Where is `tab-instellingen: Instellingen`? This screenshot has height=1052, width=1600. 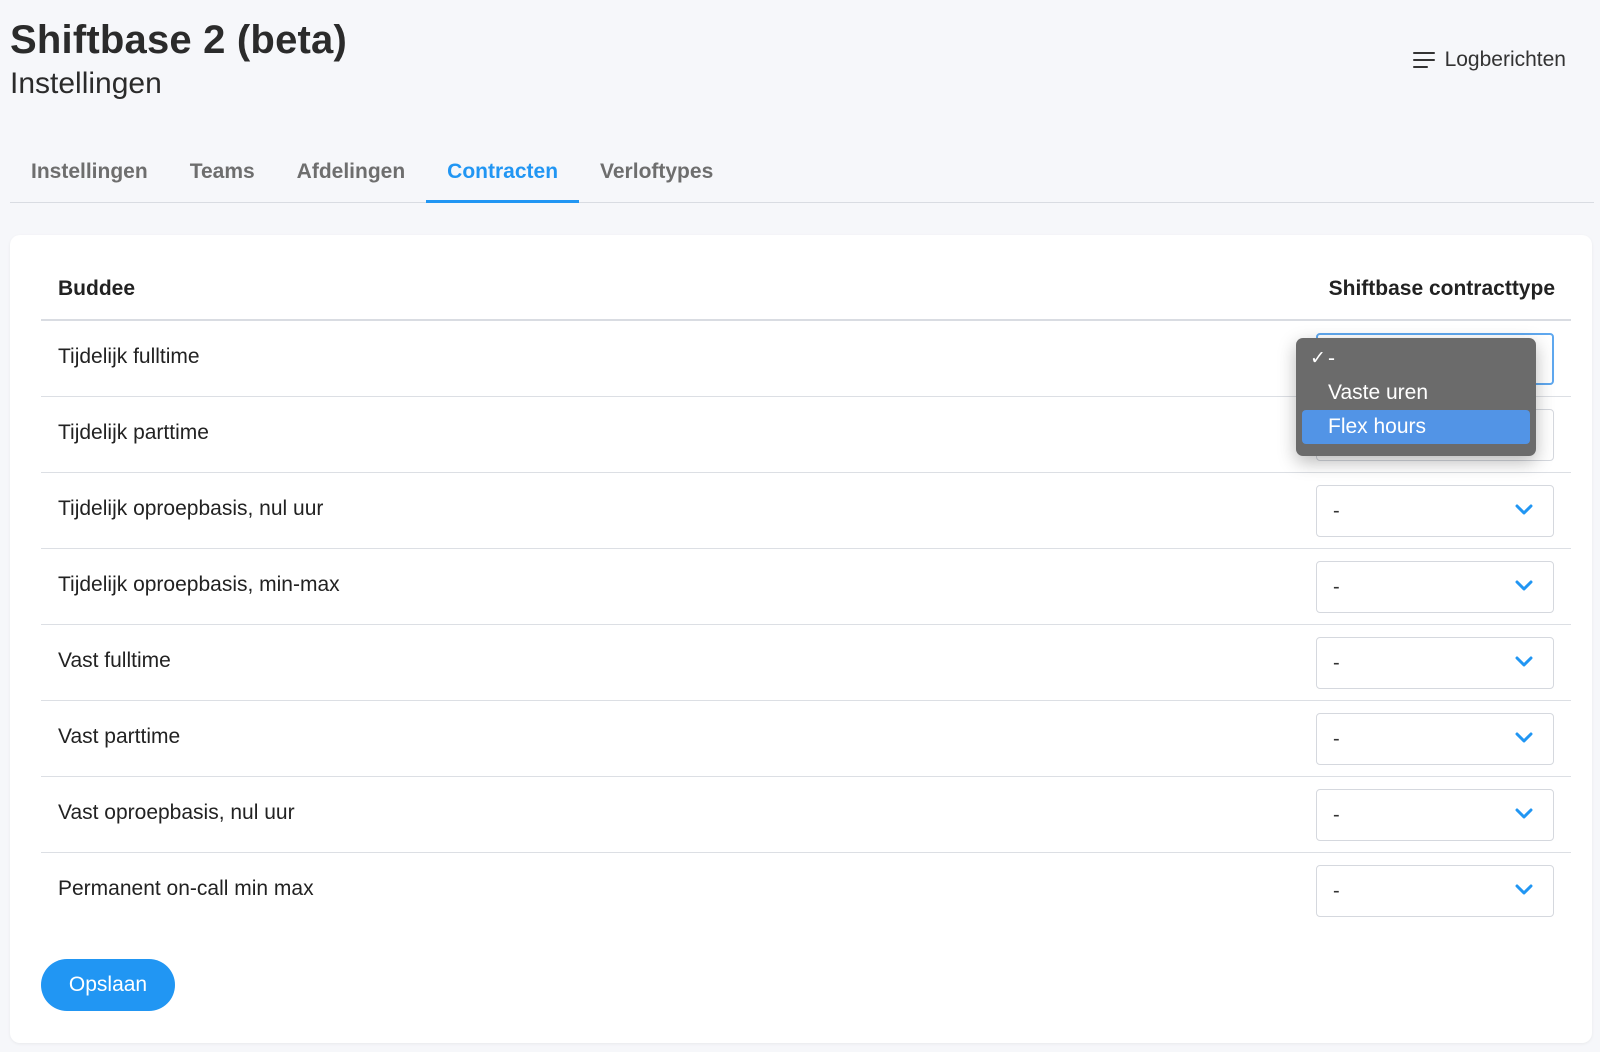 tab-instellingen: Instellingen is located at coordinates (89, 172).